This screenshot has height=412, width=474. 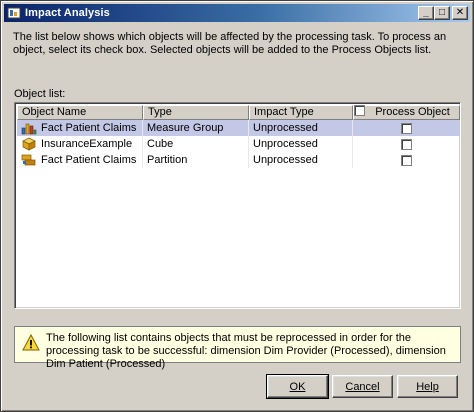 What do you see at coordinates (196, 160) in the screenshot?
I see `object-type: Partition` at bounding box center [196, 160].